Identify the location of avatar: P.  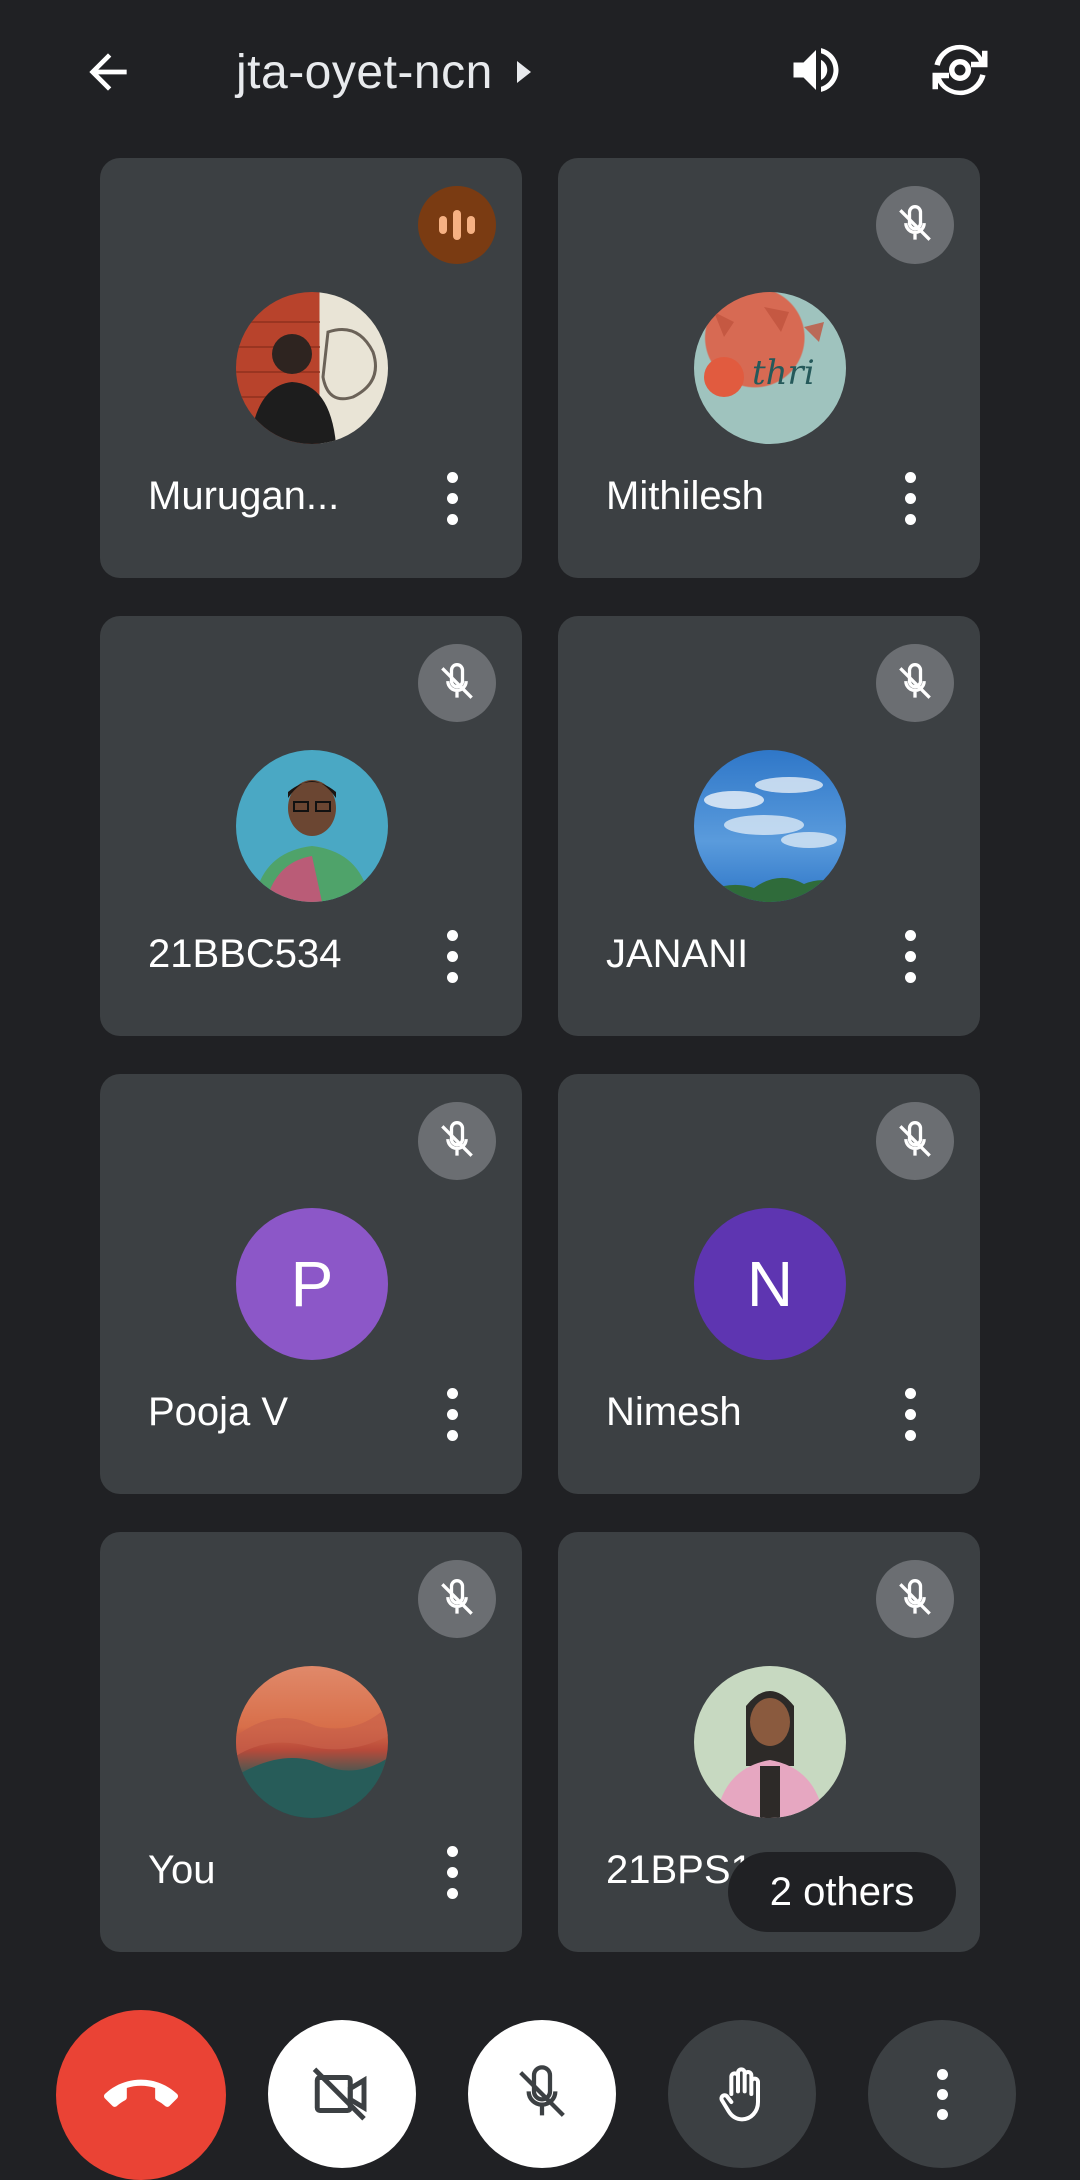
(312, 1284).